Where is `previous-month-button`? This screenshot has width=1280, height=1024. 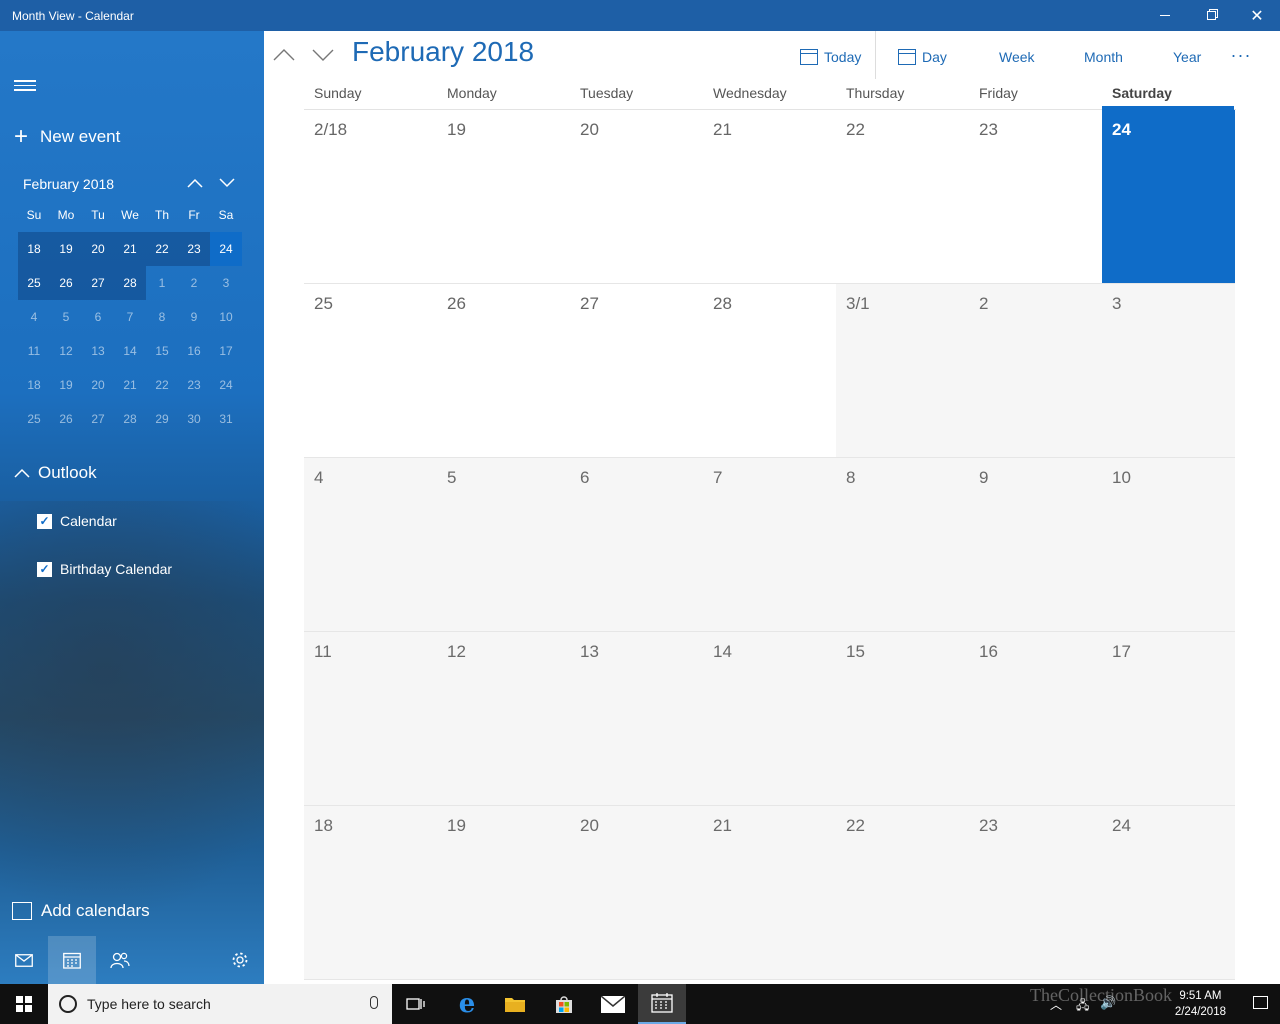 previous-month-button is located at coordinates (284, 55).